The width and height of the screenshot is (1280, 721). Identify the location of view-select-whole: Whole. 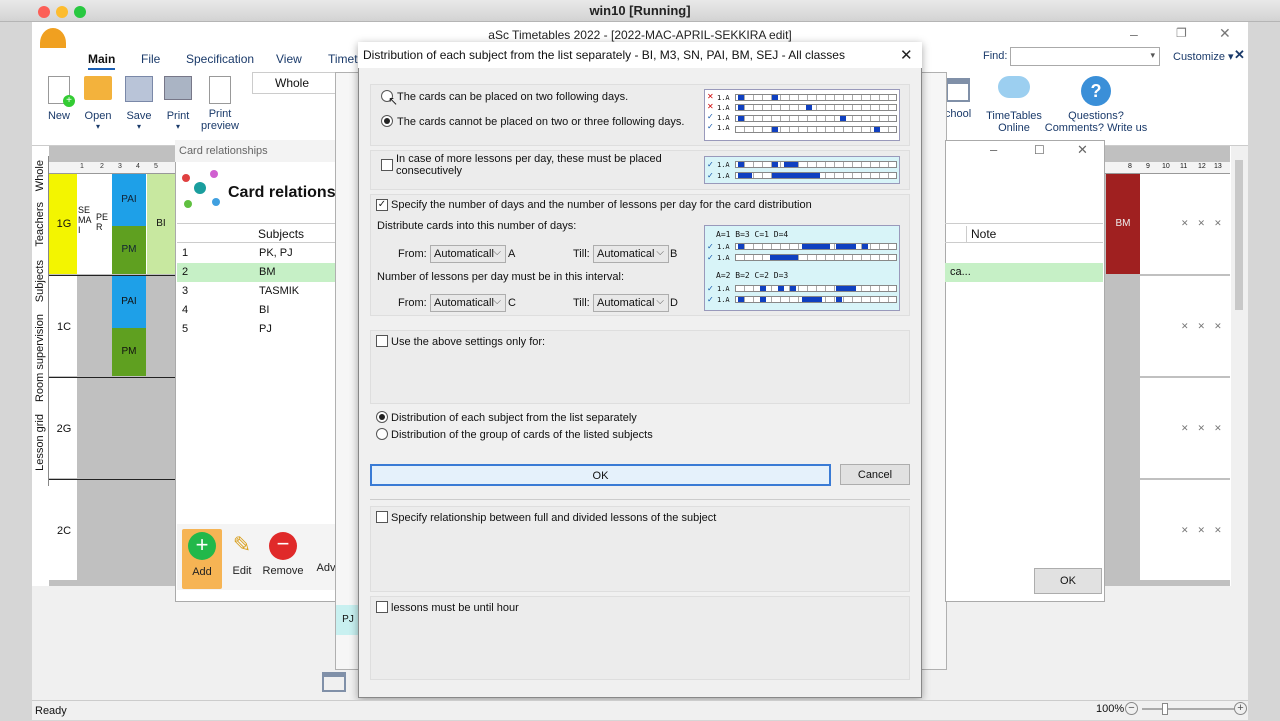
(296, 83).